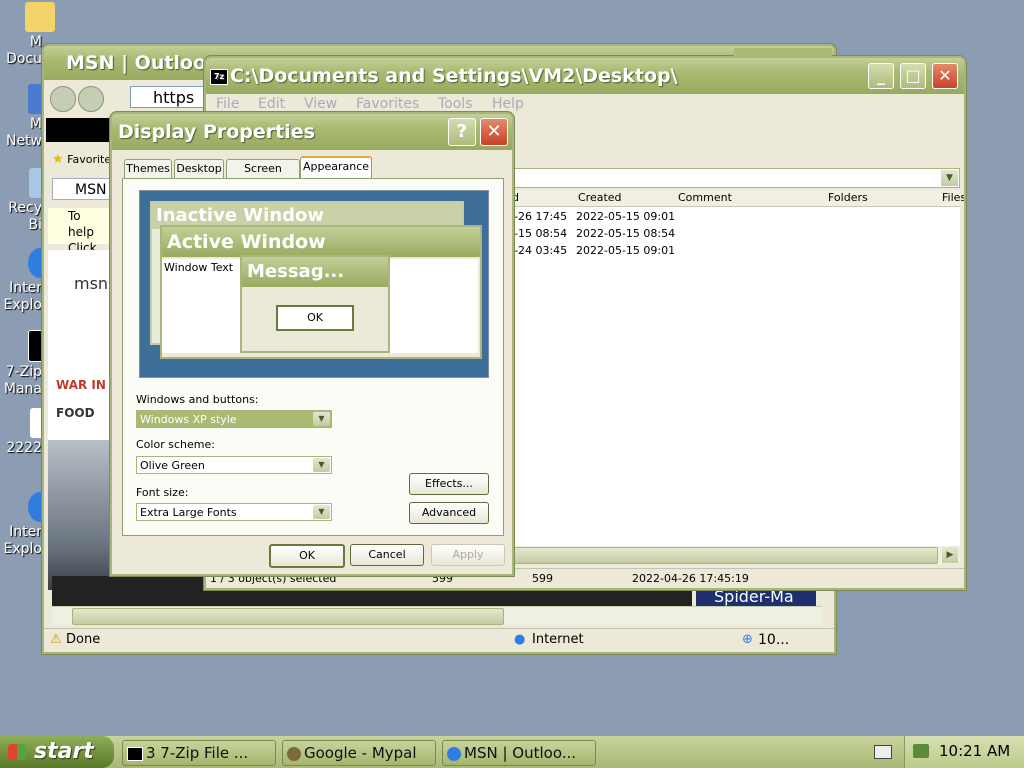 This screenshot has height=768, width=1024. Describe the element at coordinates (22, 380) in the screenshot. I see `desktop-icon-label: 7-Zip Mana` at that location.